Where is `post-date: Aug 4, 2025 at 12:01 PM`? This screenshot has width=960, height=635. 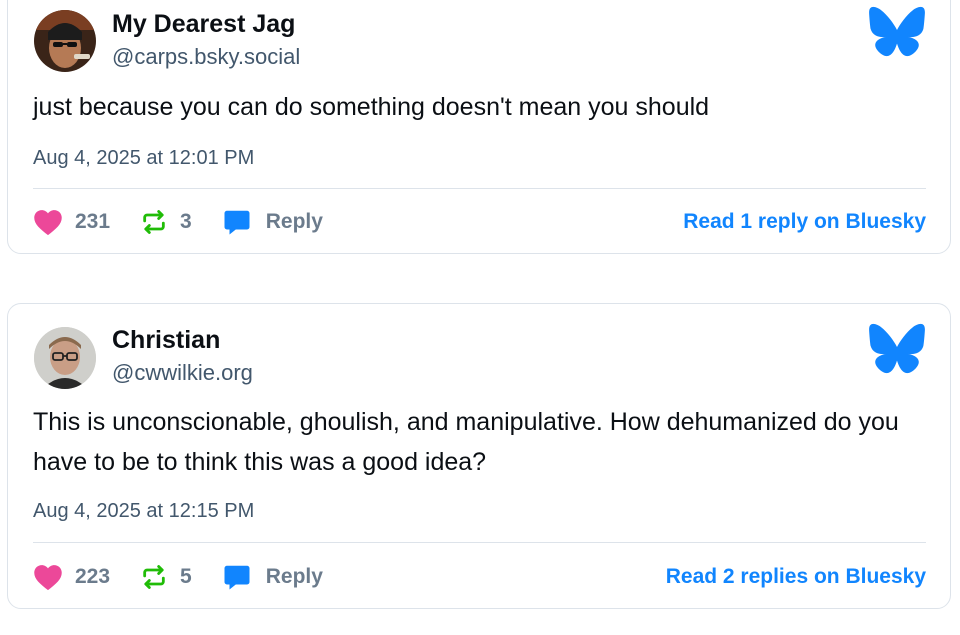
post-date: Aug 4, 2025 at 12:01 PM is located at coordinates (143, 158).